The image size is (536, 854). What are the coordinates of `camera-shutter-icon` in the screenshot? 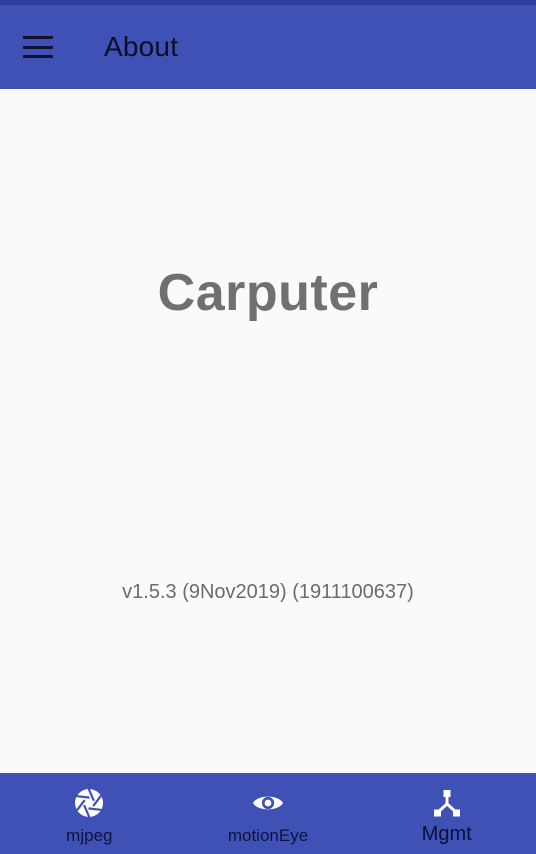 It's located at (89, 803).